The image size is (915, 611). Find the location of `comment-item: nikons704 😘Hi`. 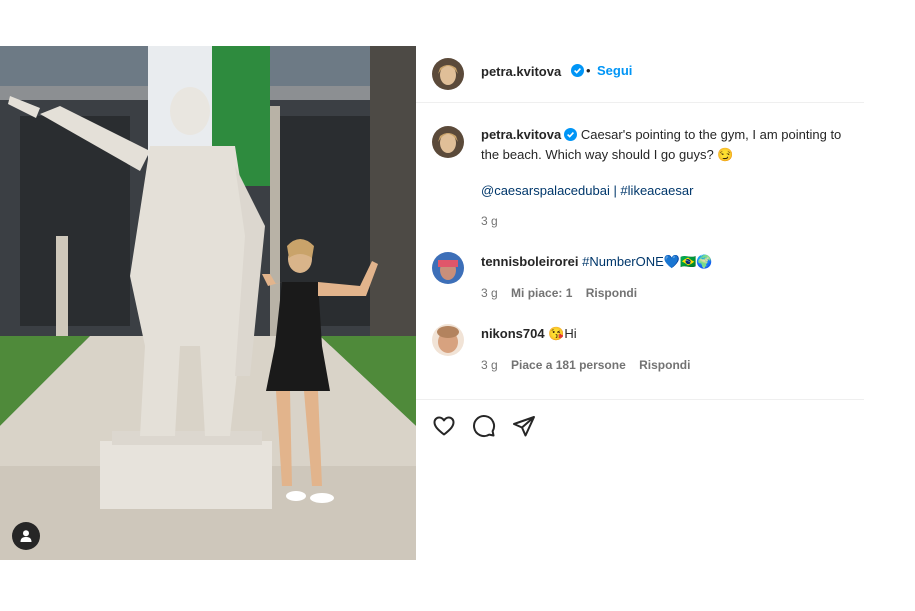

comment-item: nikons704 😘Hi is located at coordinates (529, 334).